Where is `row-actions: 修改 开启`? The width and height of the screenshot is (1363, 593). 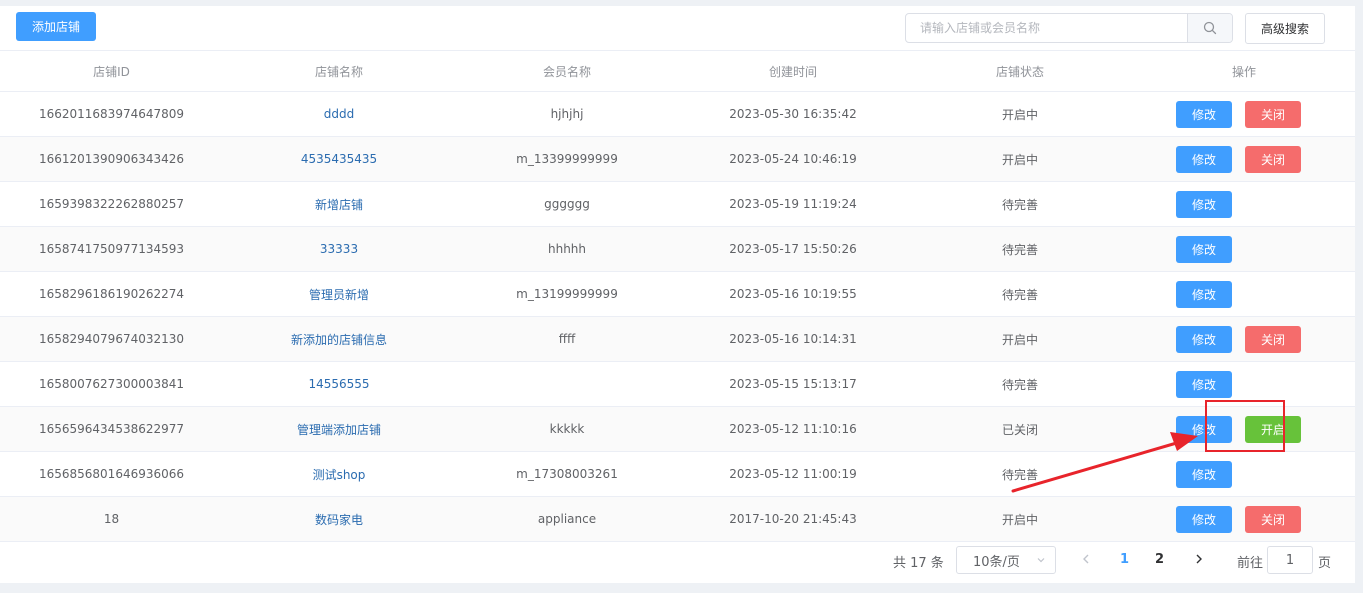 row-actions: 修改 开启 is located at coordinates (1244, 429).